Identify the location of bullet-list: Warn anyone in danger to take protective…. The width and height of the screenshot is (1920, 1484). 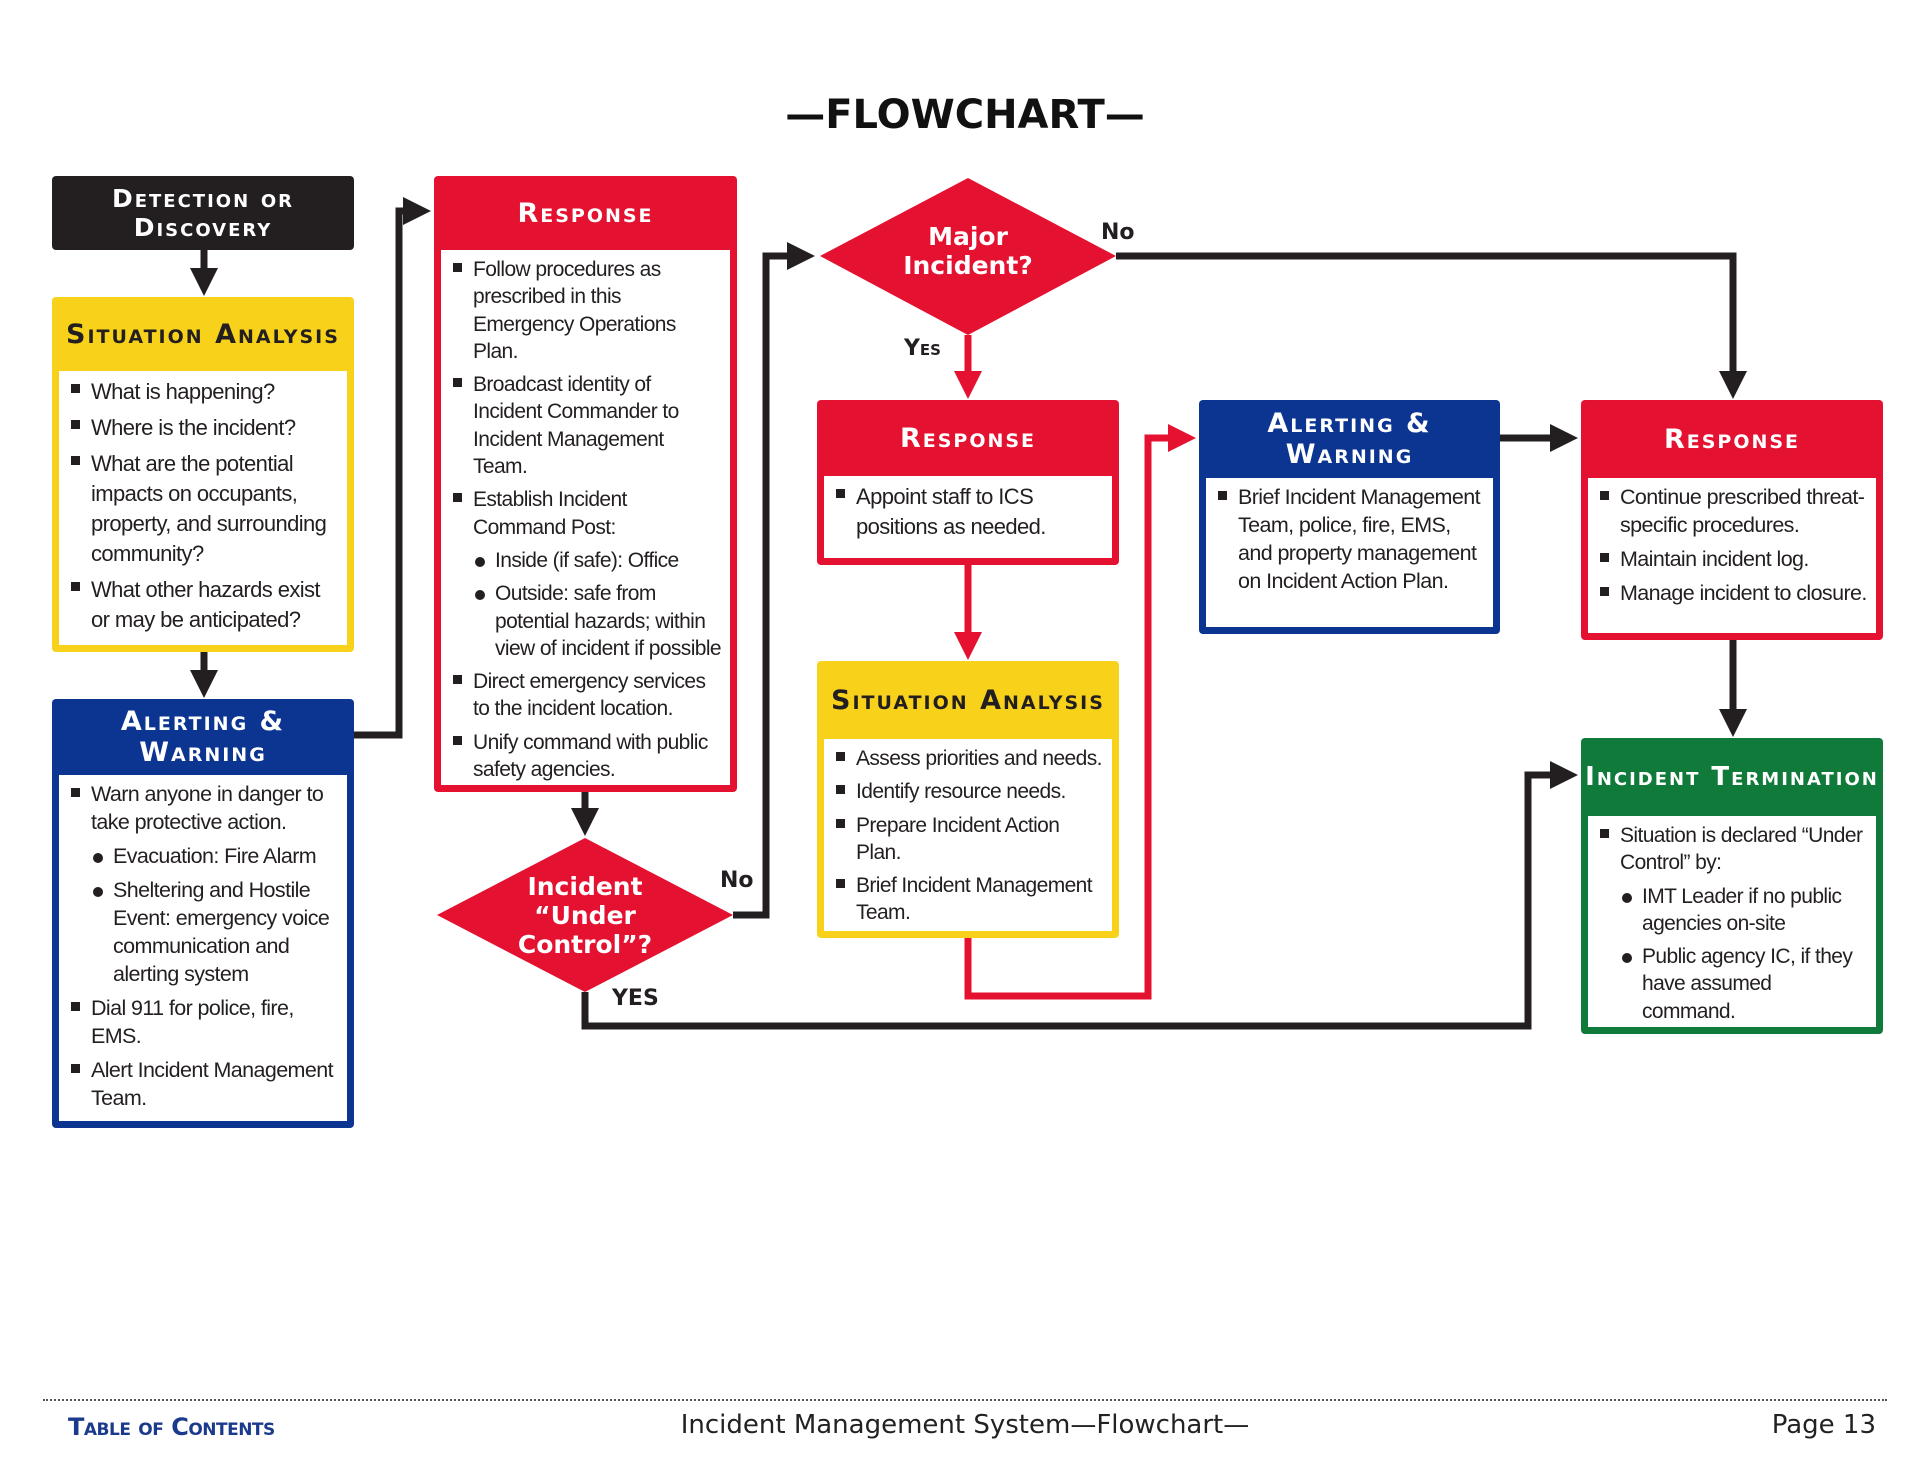
(205, 946).